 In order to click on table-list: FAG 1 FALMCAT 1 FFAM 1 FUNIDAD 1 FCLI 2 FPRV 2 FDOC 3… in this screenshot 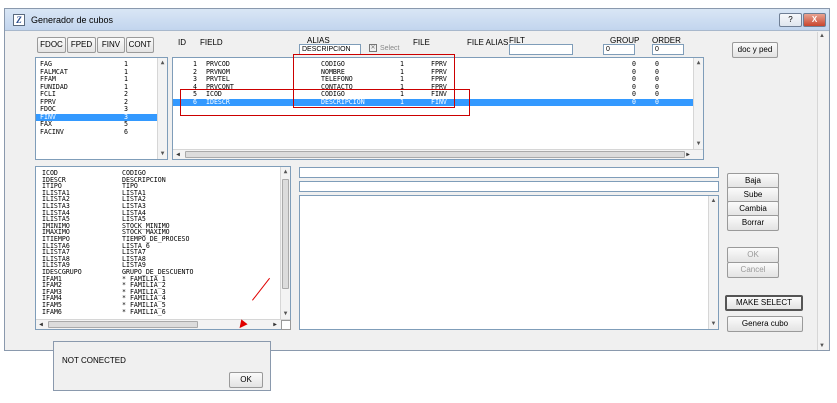, I will do `click(101, 108)`.